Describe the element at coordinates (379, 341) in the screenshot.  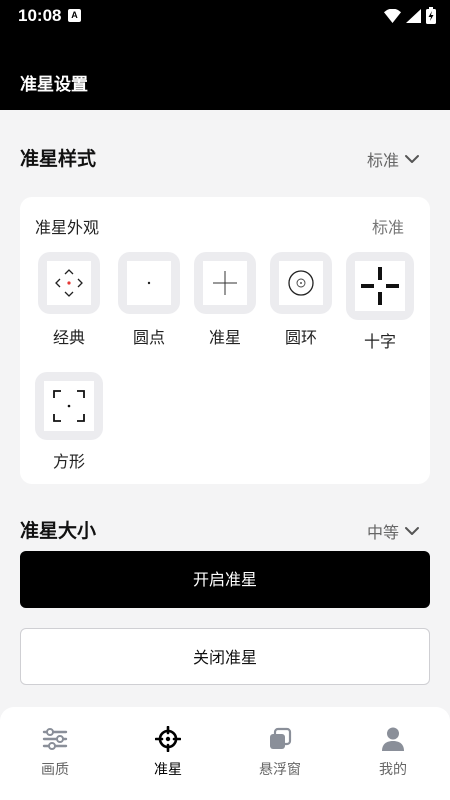
I see `crosshair-option-label: 十字` at that location.